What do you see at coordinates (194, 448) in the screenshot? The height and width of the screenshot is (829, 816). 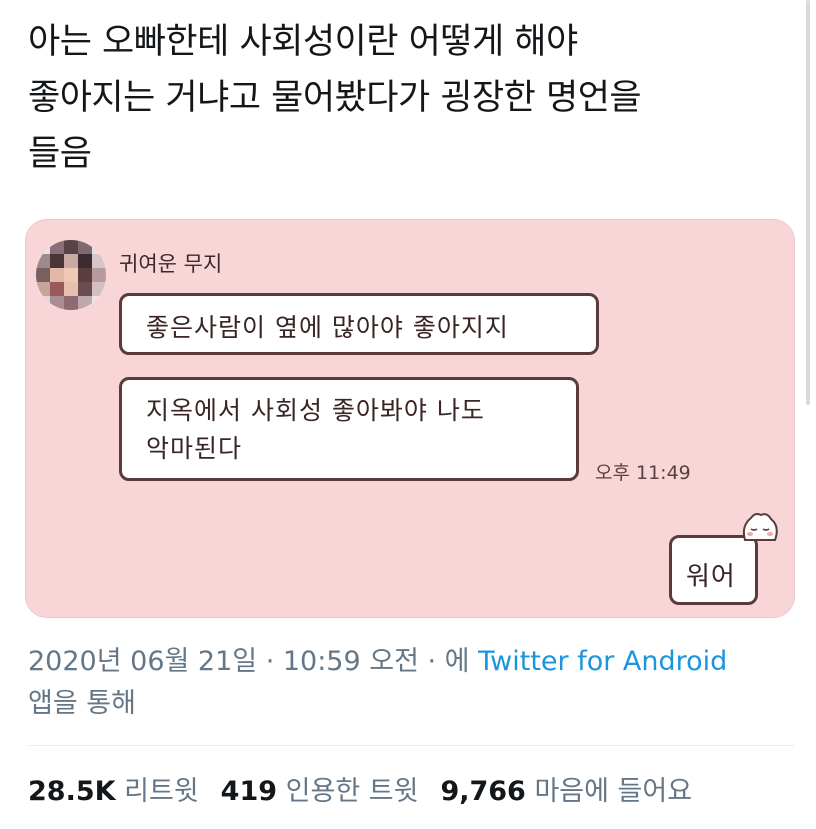 I see `chat-message-line: 악마된다` at bounding box center [194, 448].